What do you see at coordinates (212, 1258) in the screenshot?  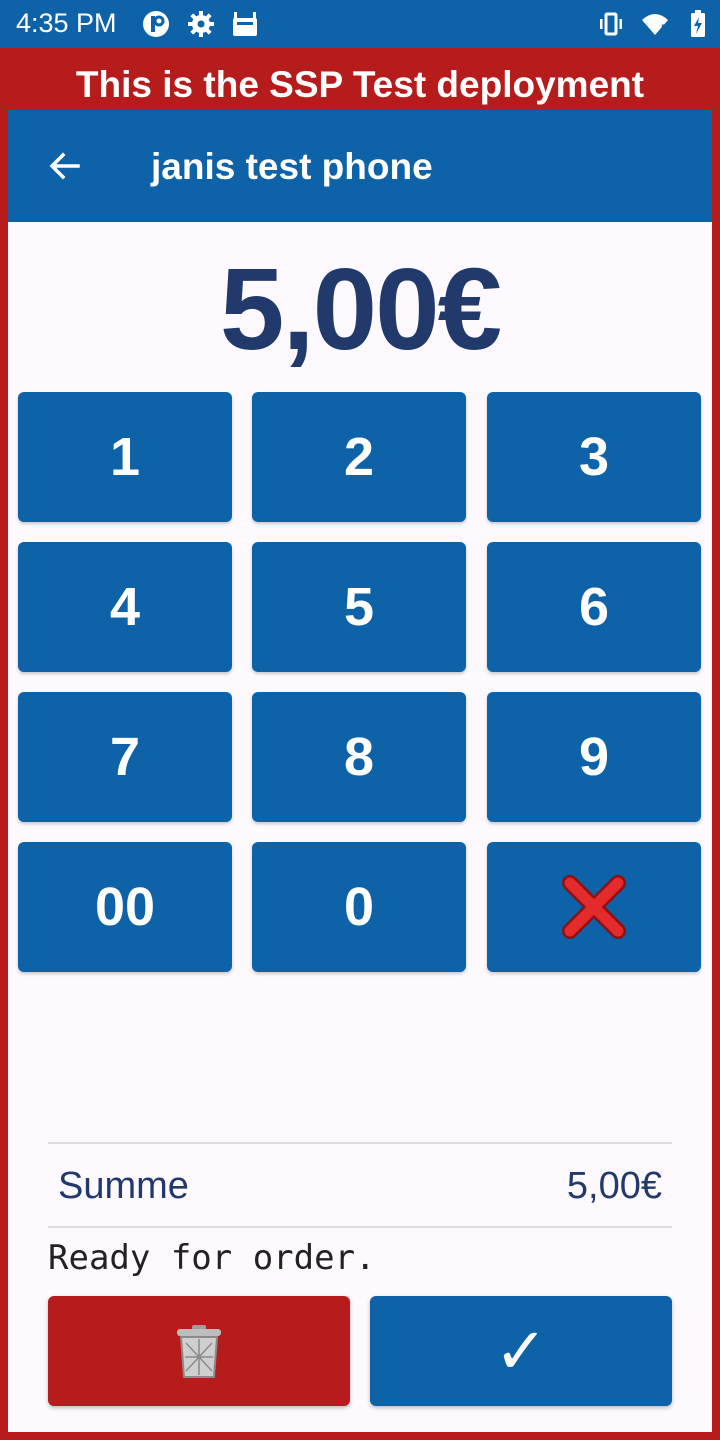 I see `order-status-text: Ready for order.` at bounding box center [212, 1258].